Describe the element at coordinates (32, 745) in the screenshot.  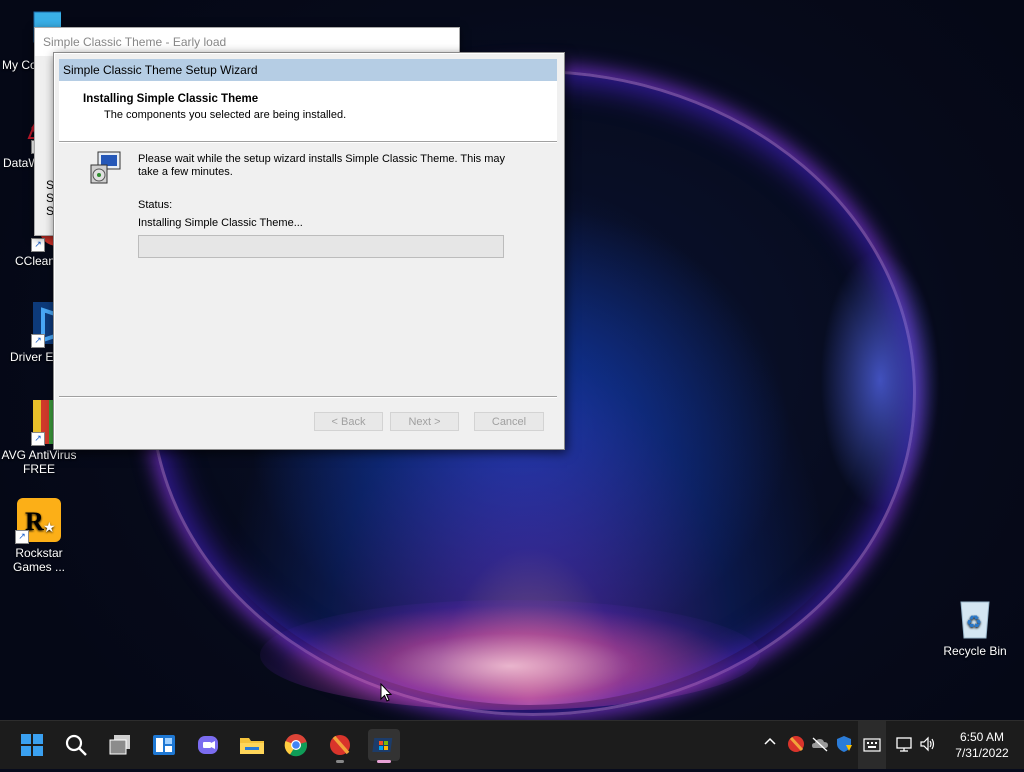
I see `start-icon` at that location.